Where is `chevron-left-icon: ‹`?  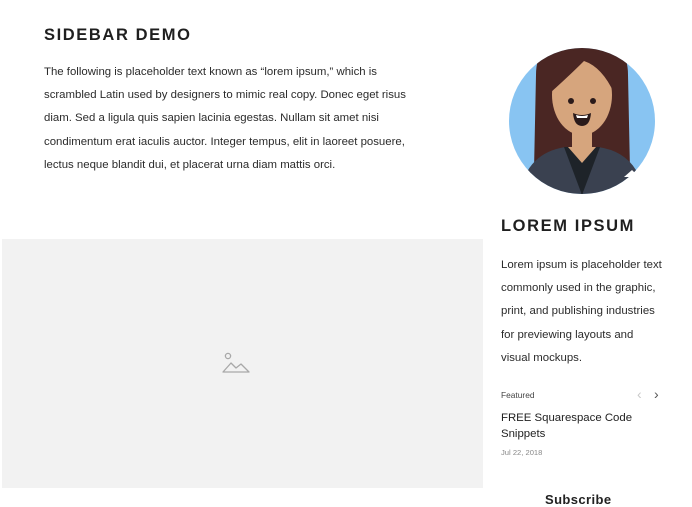
chevron-left-icon: ‹ is located at coordinates (639, 394).